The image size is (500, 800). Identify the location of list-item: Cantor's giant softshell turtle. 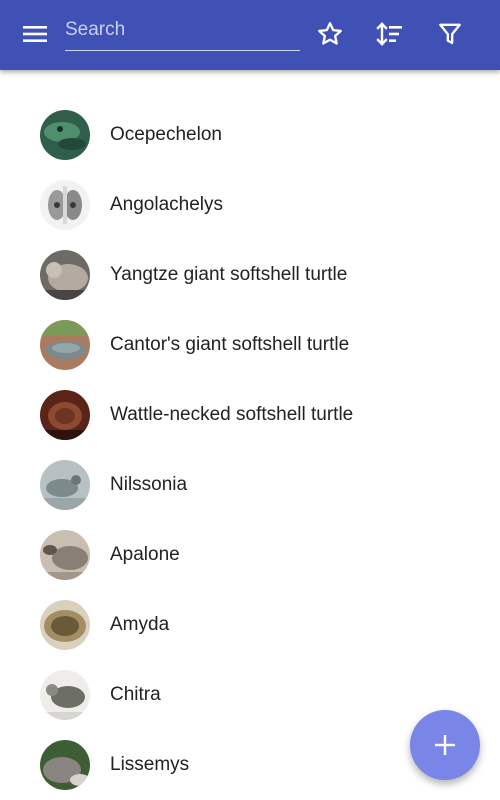
(250, 345).